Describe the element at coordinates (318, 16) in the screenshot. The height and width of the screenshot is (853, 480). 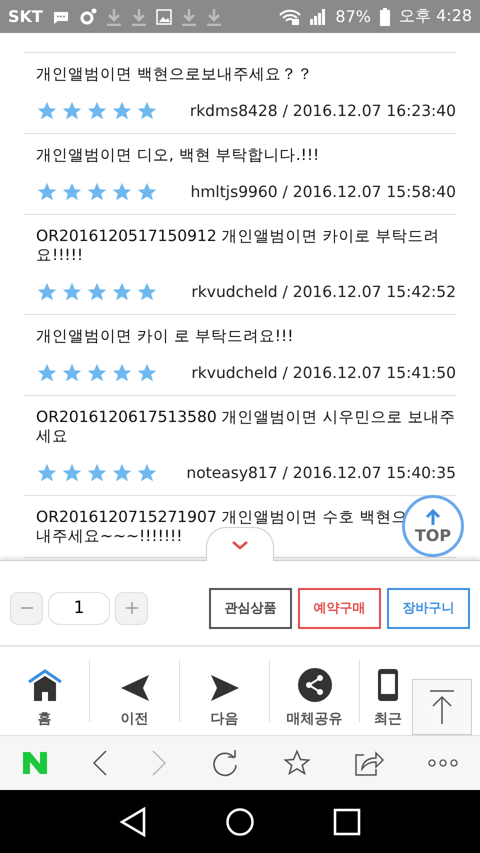
I see `signal-icon` at that location.